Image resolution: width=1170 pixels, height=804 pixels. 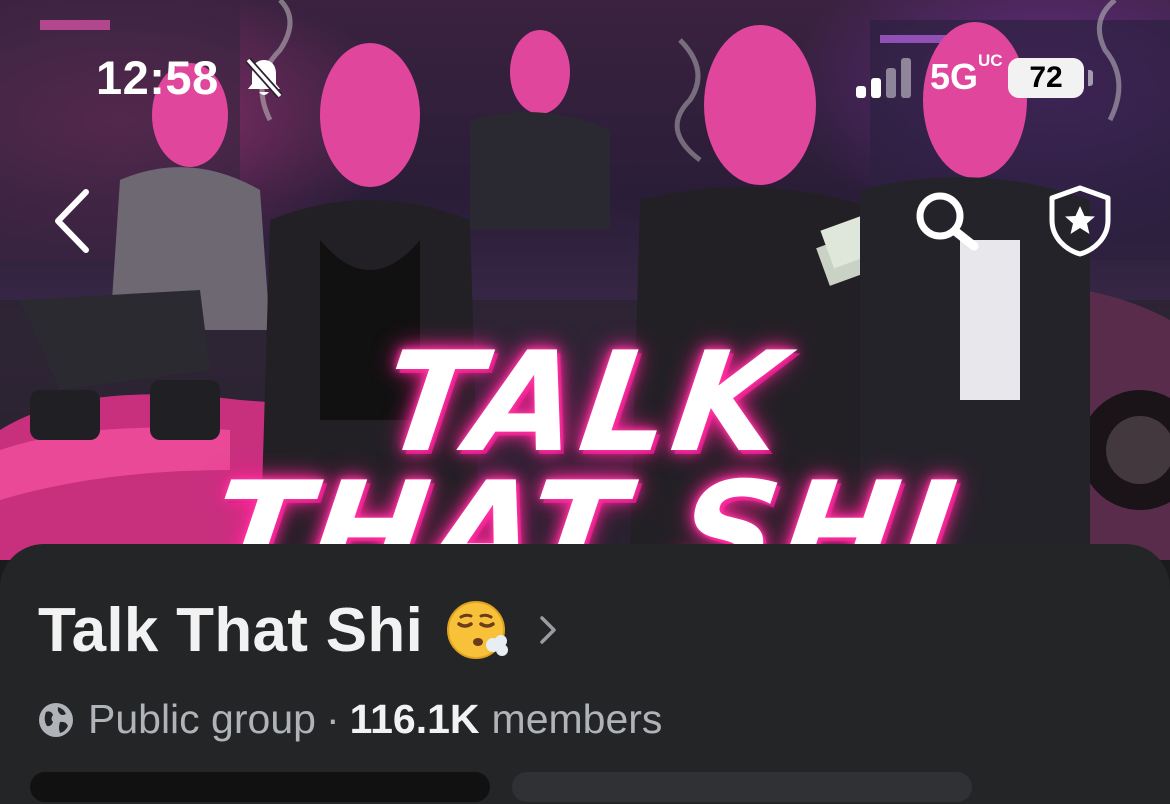 What do you see at coordinates (1080, 221) in the screenshot?
I see `shield-star-icon` at bounding box center [1080, 221].